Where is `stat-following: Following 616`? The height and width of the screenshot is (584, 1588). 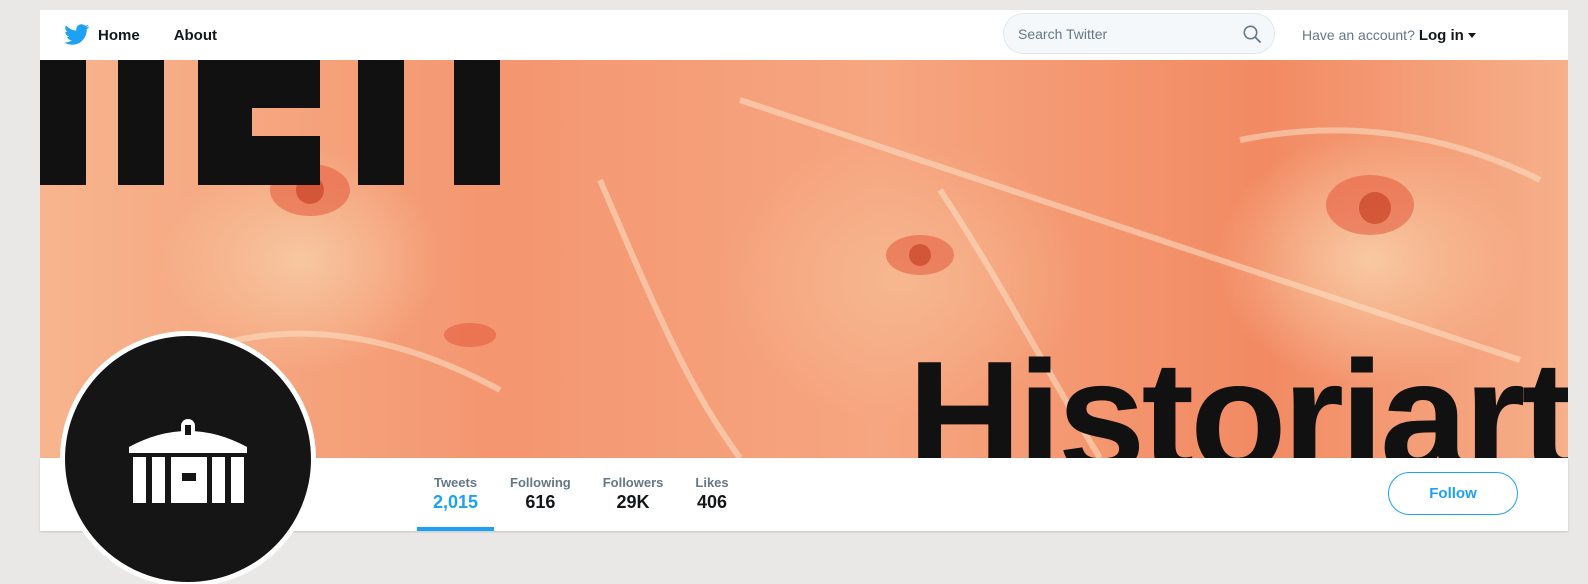 stat-following: Following 616 is located at coordinates (540, 494).